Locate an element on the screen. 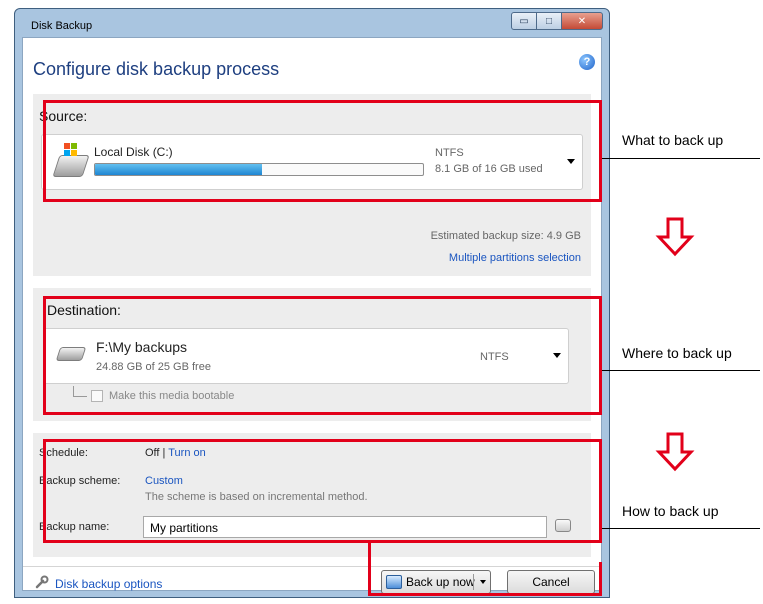 The width and height of the screenshot is (763, 604). split-divider is located at coordinates (473, 582).